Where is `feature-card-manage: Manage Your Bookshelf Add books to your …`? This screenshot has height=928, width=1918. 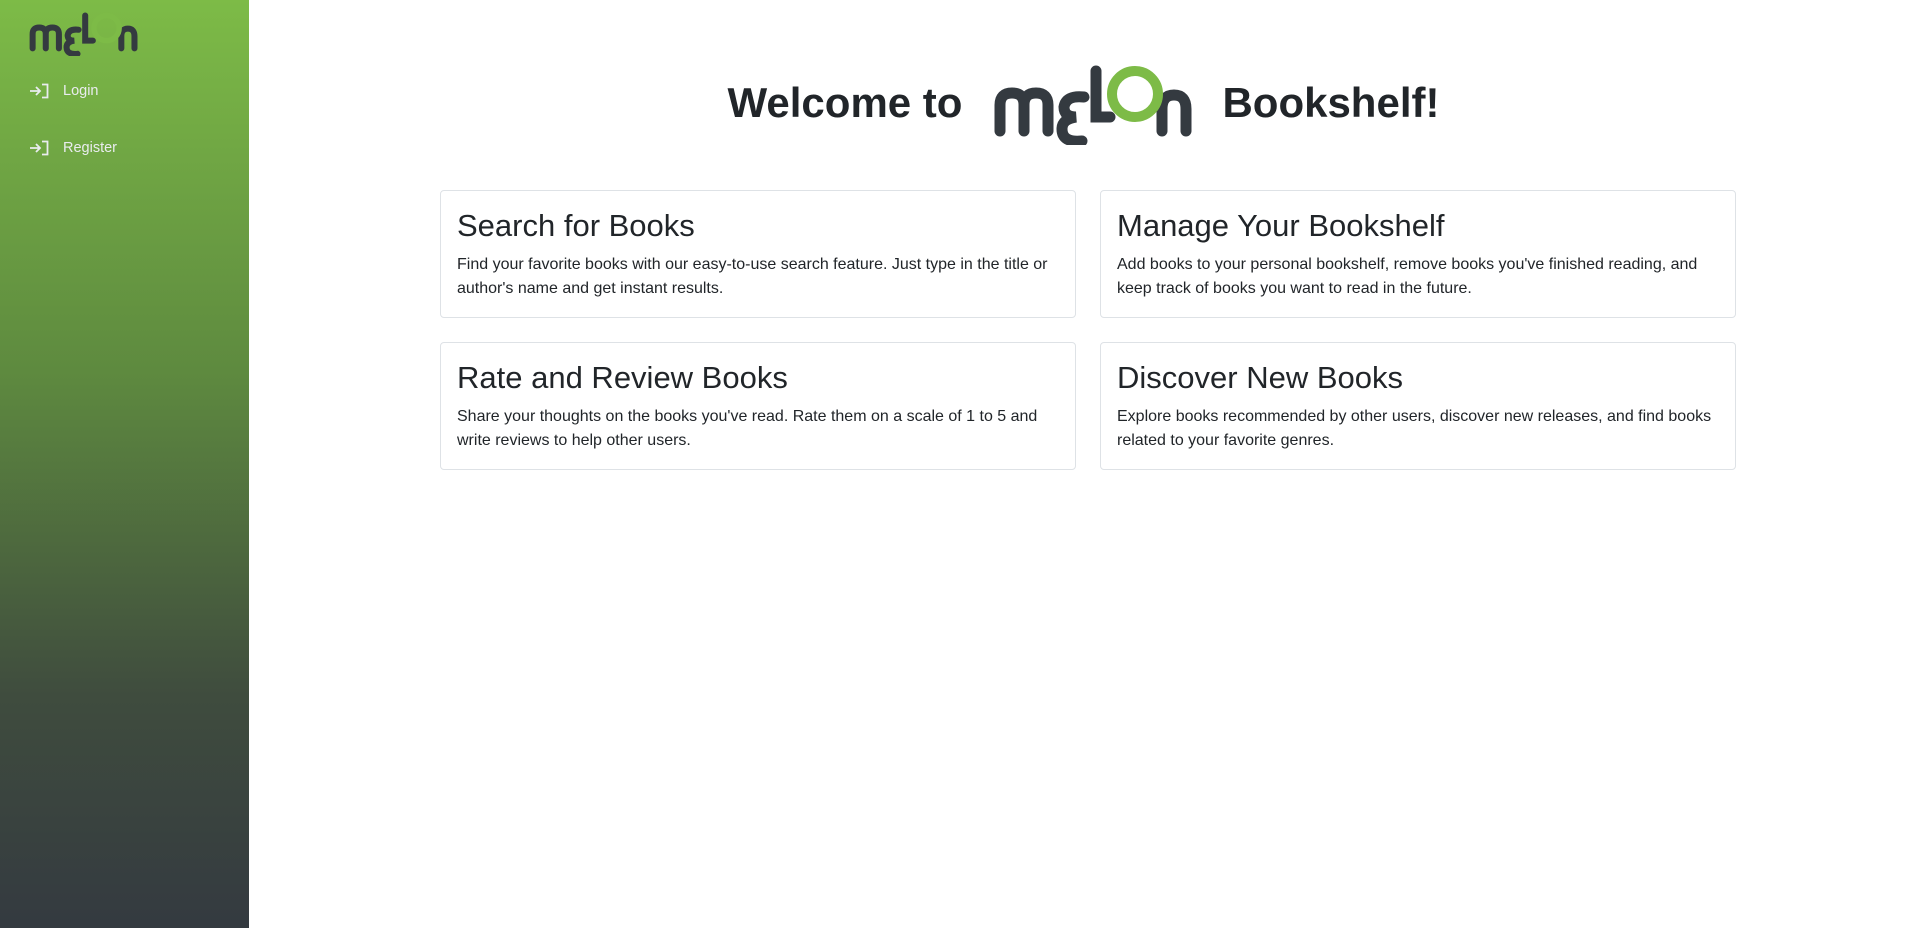
feature-card-manage: Manage Your Bookshelf Add books to your … is located at coordinates (1418, 254).